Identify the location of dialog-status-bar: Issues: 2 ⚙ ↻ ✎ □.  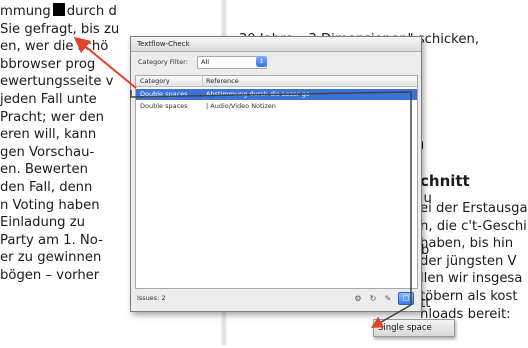
(275, 298).